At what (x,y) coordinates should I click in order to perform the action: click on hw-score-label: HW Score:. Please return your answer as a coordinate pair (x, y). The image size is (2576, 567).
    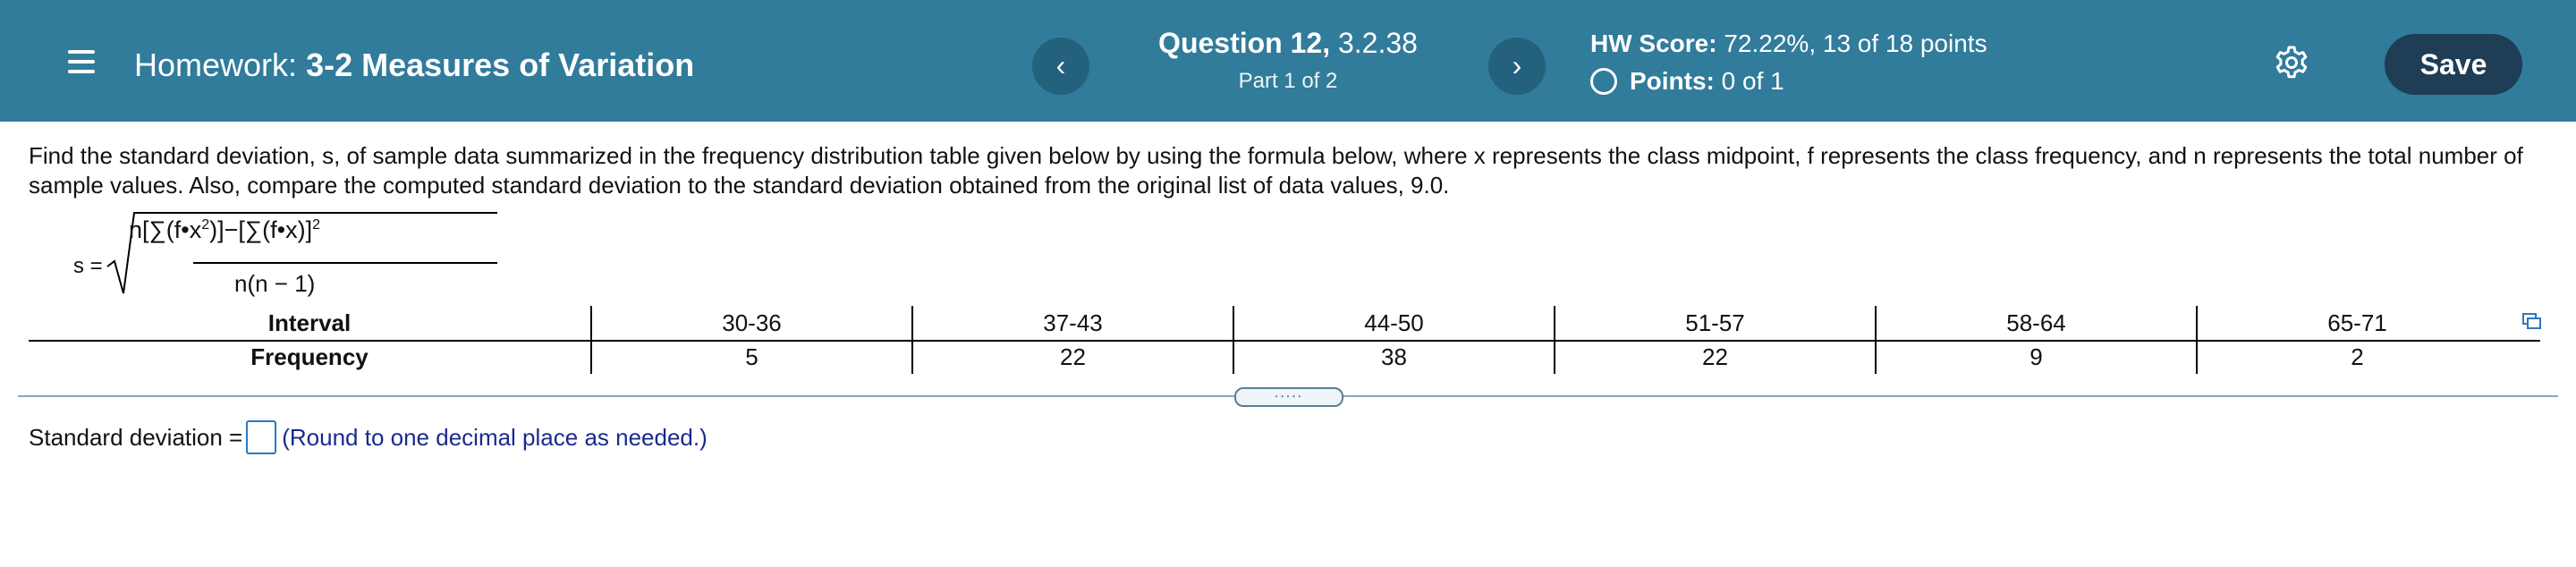
    Looking at the image, I should click on (1653, 43).